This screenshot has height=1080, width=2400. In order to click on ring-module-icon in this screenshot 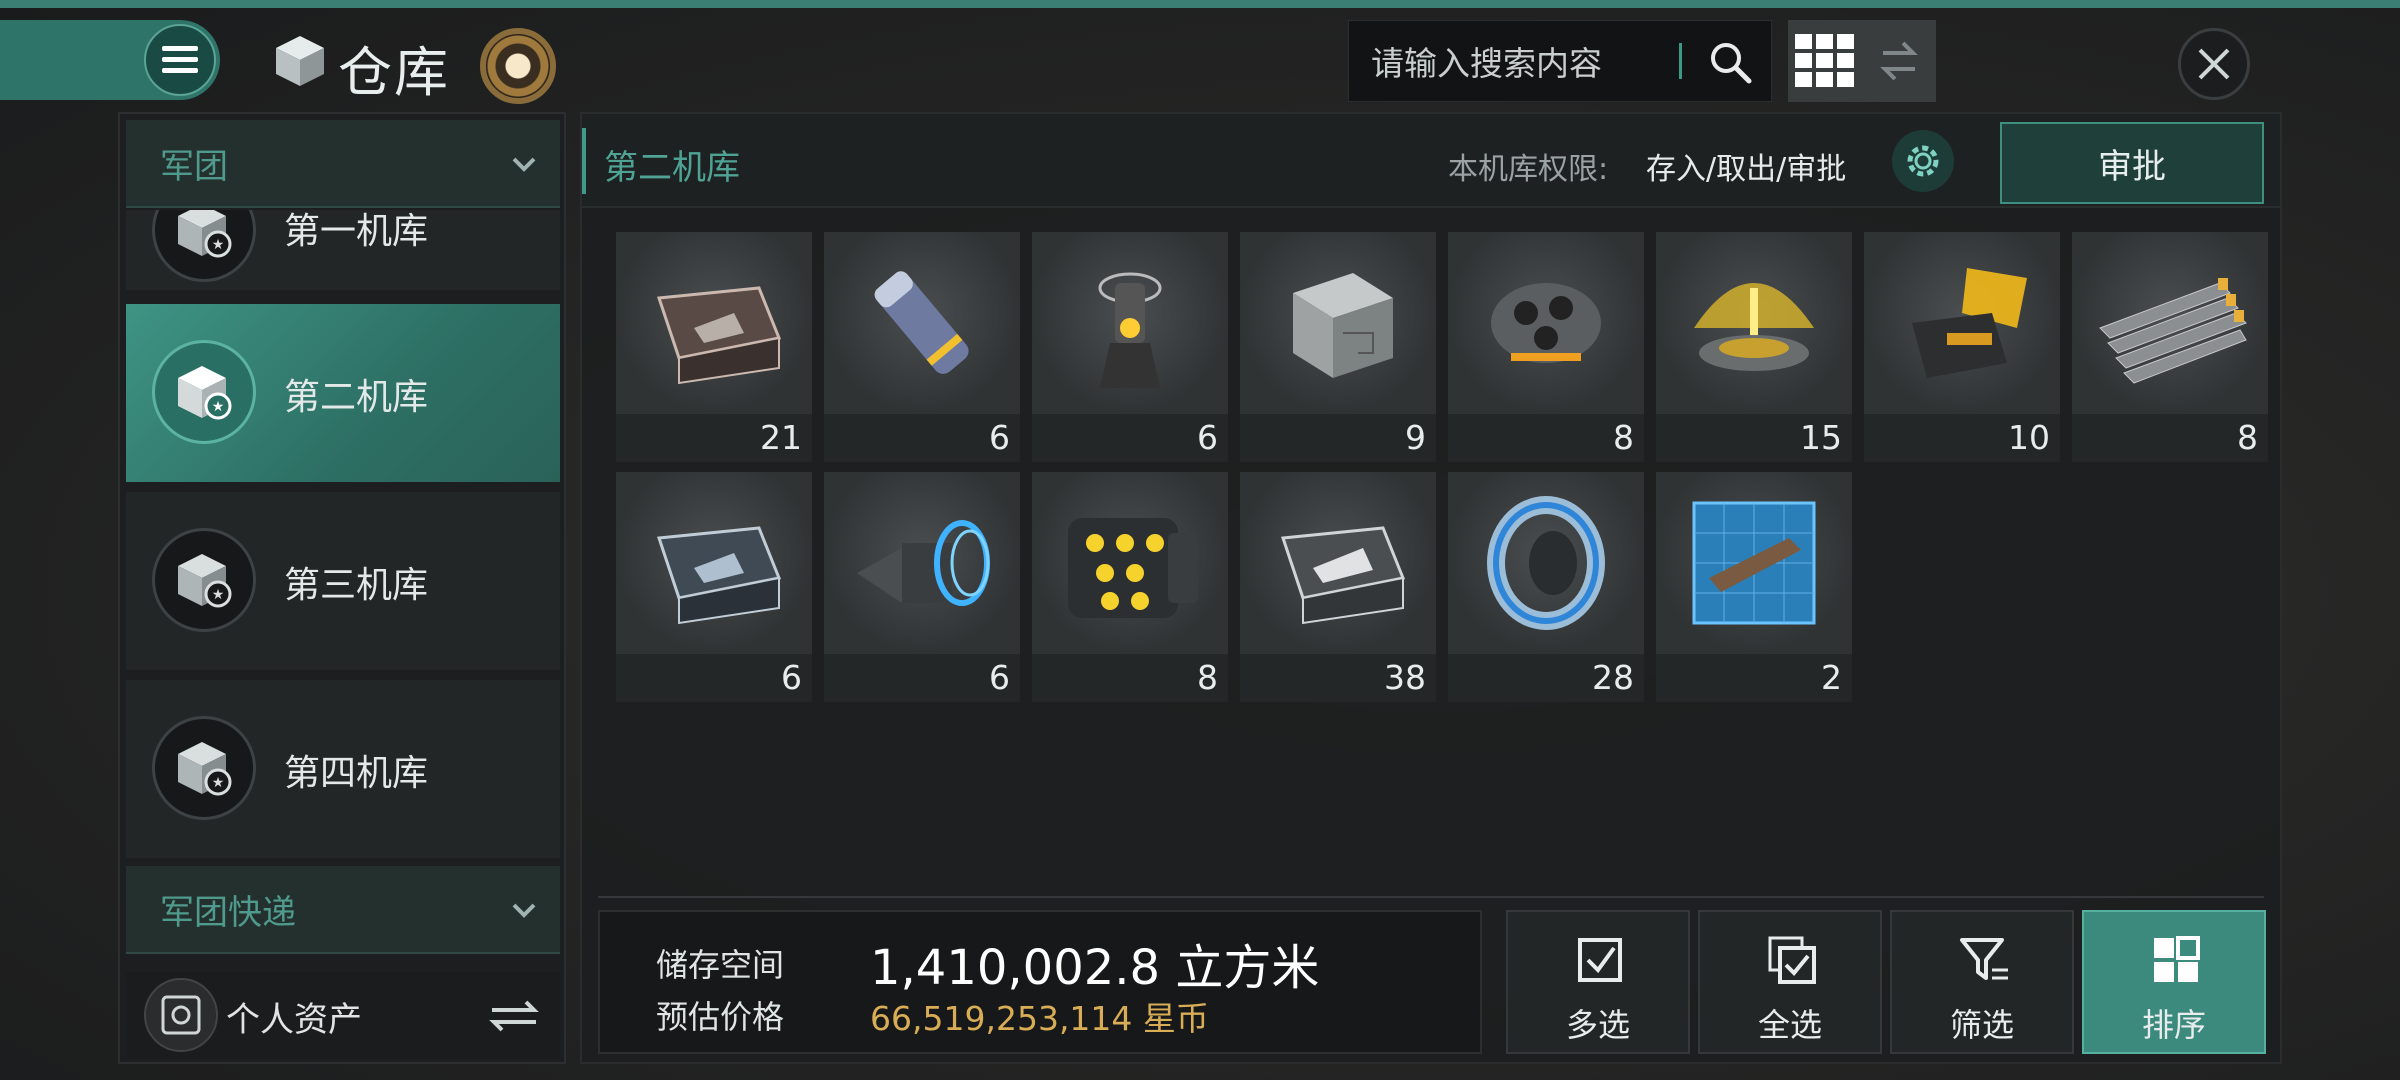, I will do `click(1546, 563)`.